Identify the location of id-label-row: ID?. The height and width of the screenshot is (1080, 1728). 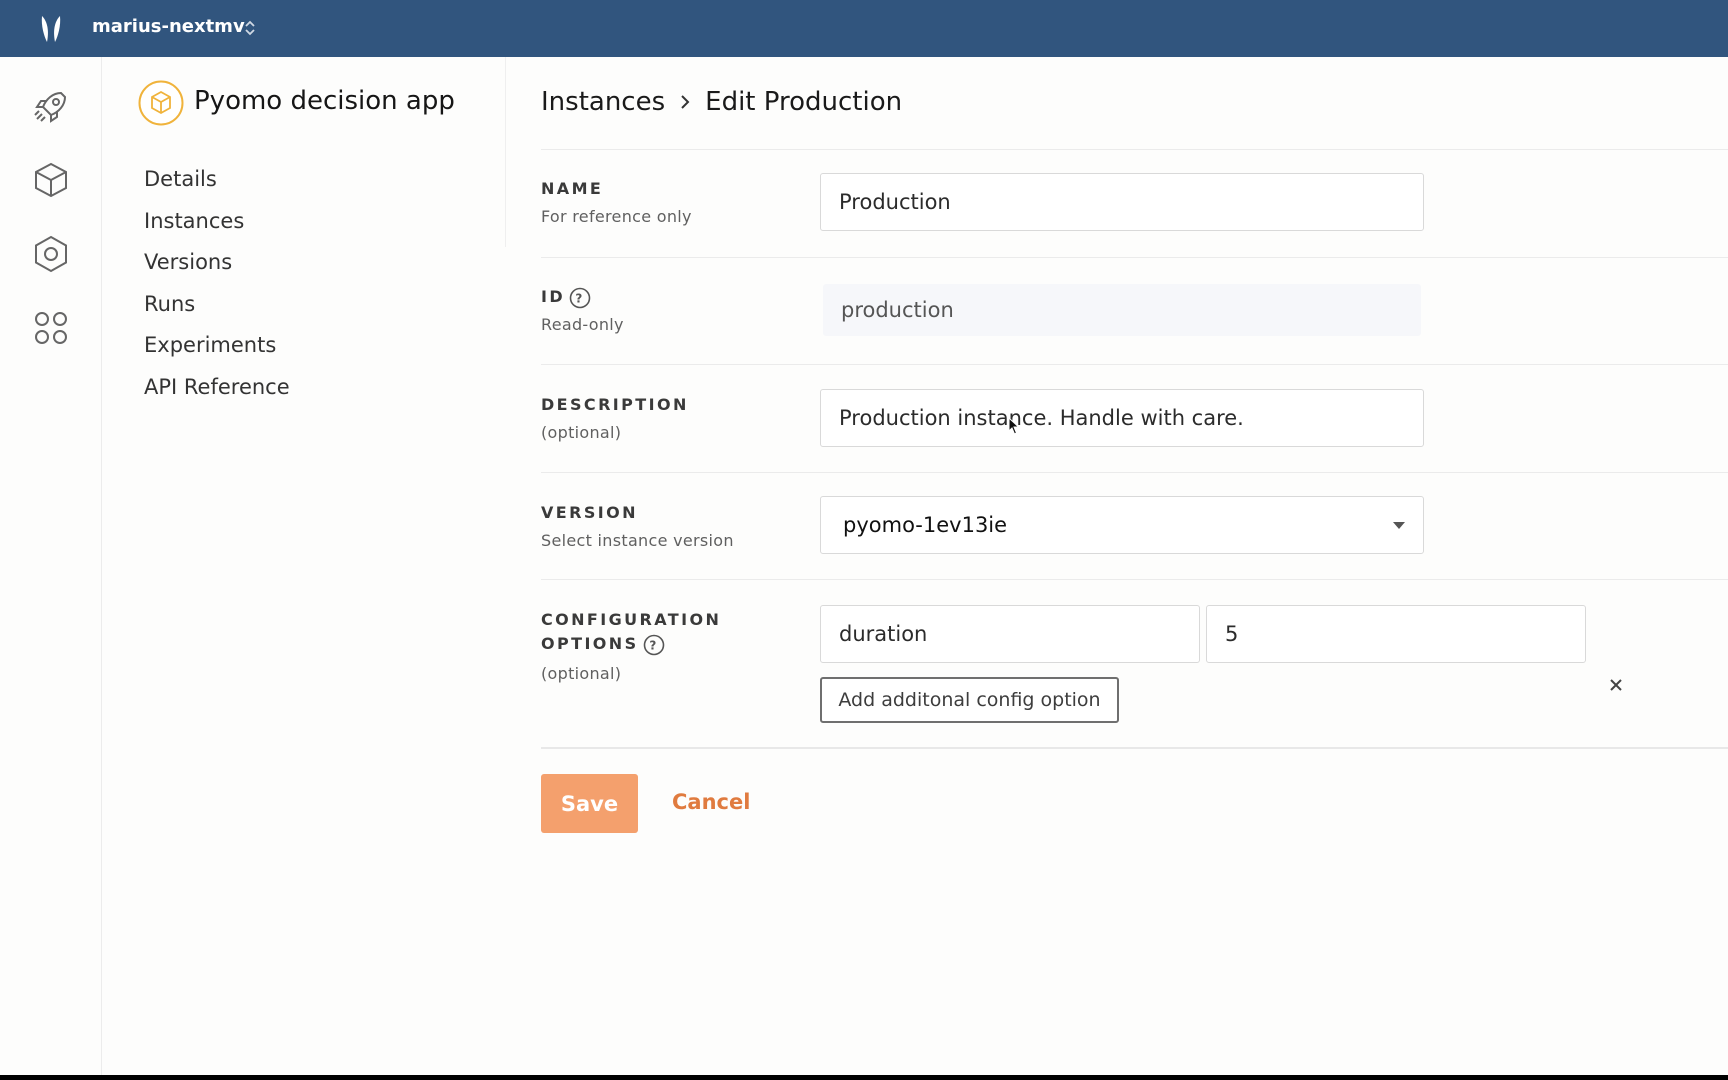
(566, 297).